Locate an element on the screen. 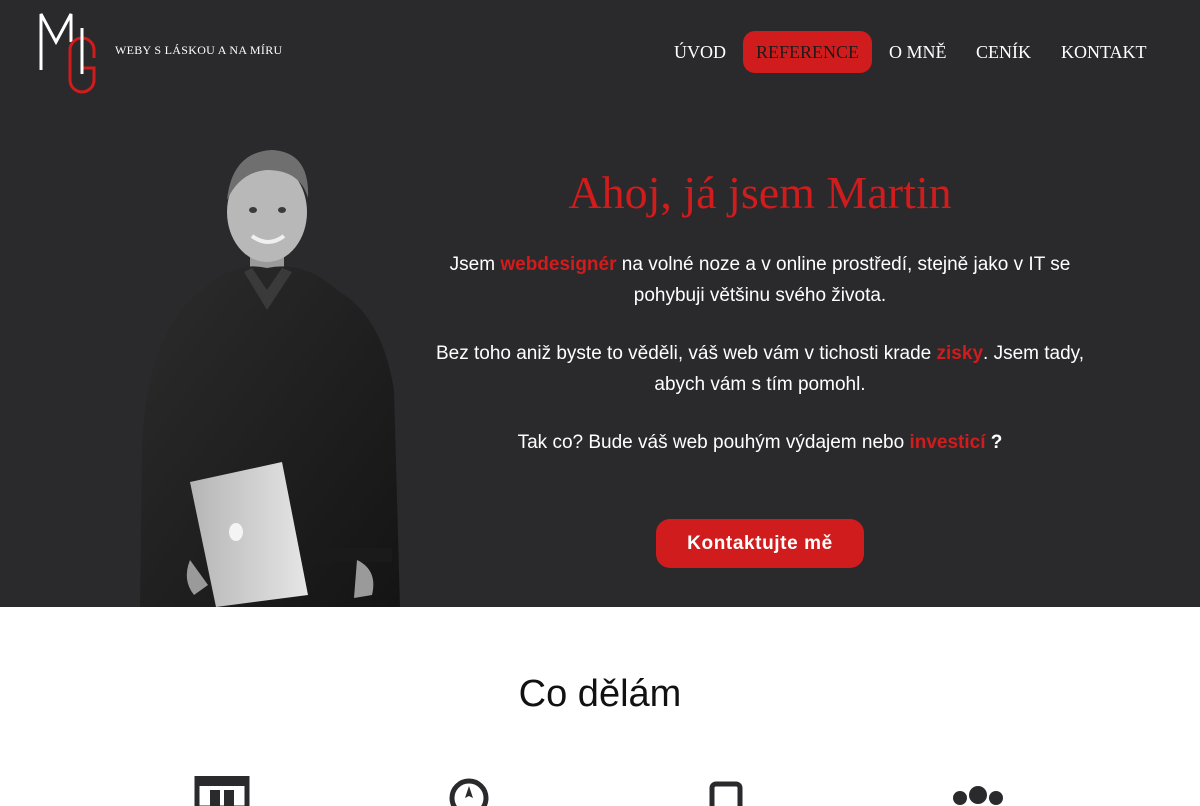 The image size is (1200, 806). browser-icon is located at coordinates (222, 791).